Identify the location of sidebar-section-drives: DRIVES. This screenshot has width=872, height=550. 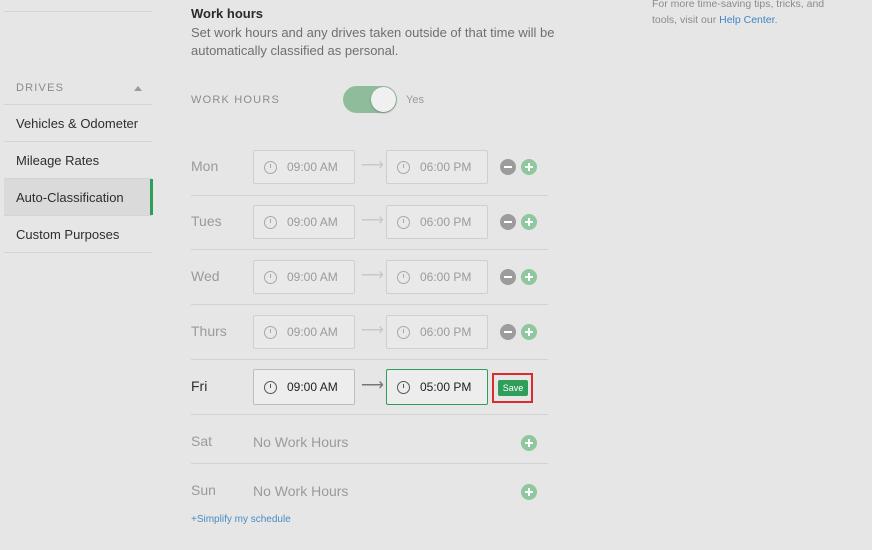
(78, 88).